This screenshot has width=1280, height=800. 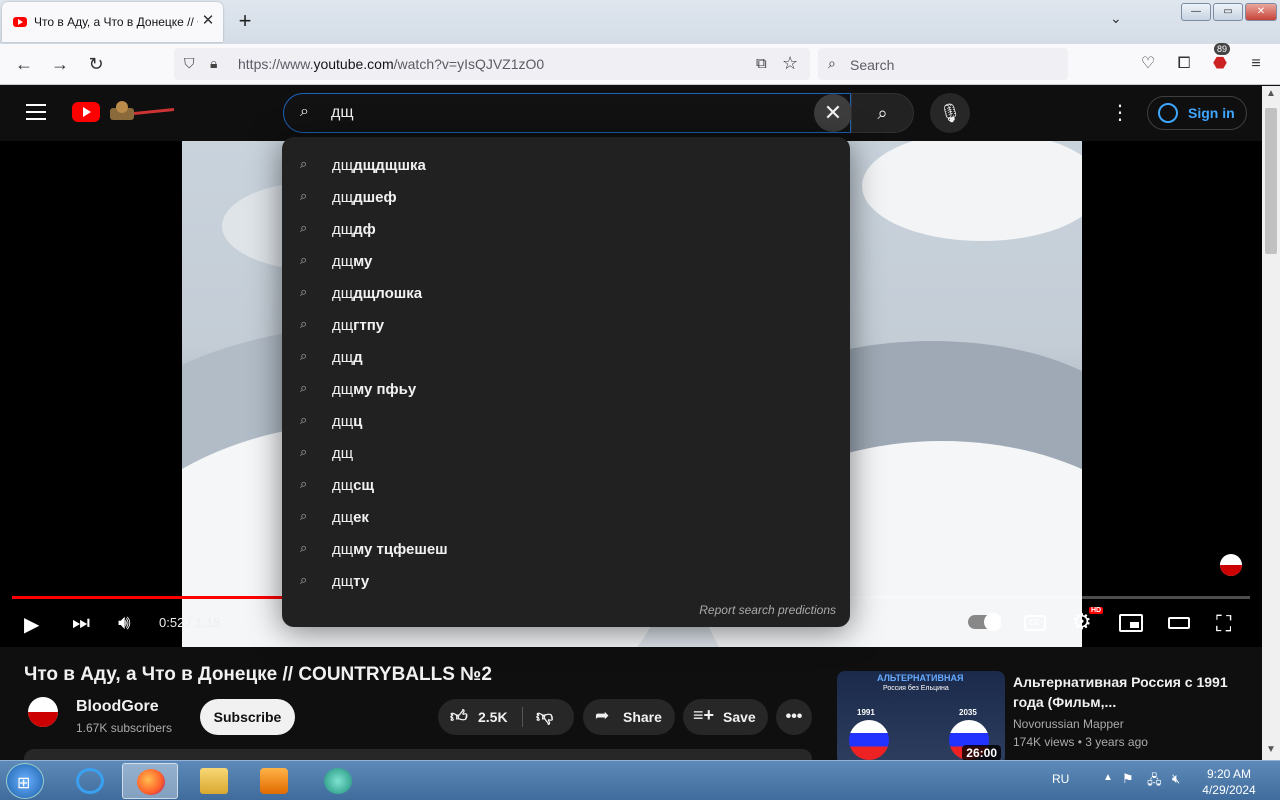 I want to click on suggestion-completion: гтпу, so click(x=369, y=325).